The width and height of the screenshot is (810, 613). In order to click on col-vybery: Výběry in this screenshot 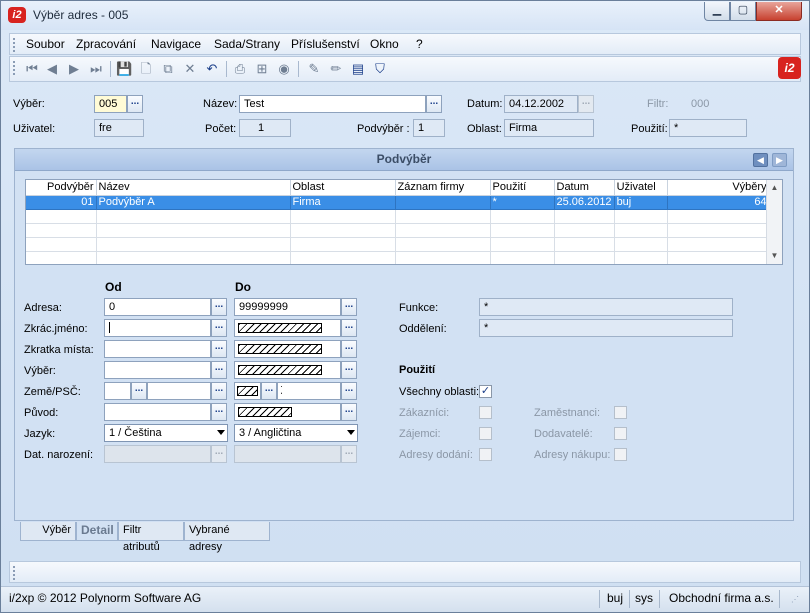, I will do `click(718, 188)`.